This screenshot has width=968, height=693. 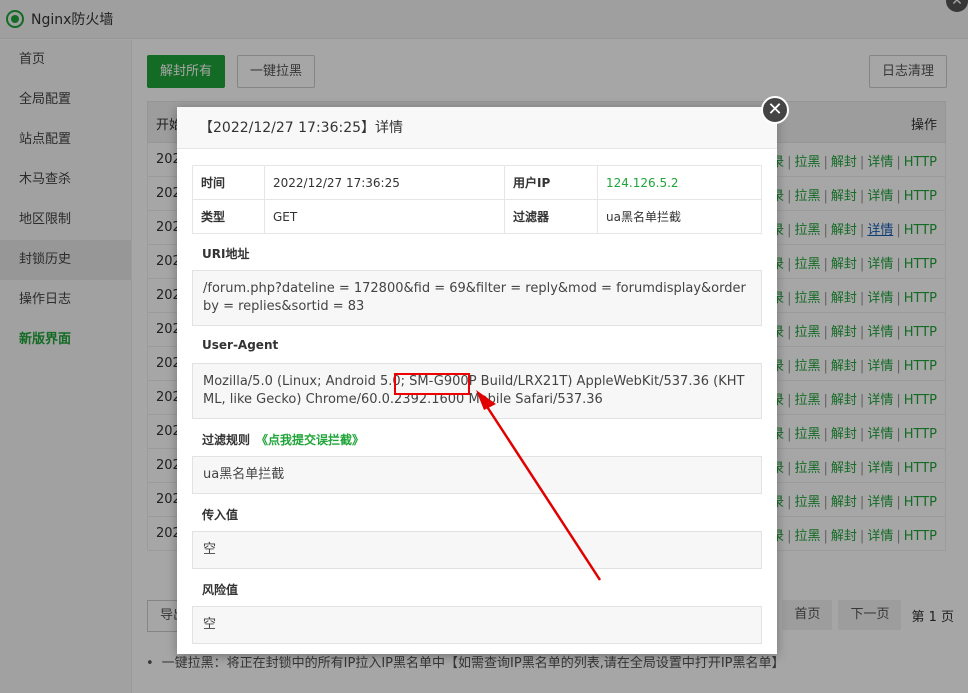 What do you see at coordinates (220, 515) in the screenshot?
I see `input-value-label: 传入值` at bounding box center [220, 515].